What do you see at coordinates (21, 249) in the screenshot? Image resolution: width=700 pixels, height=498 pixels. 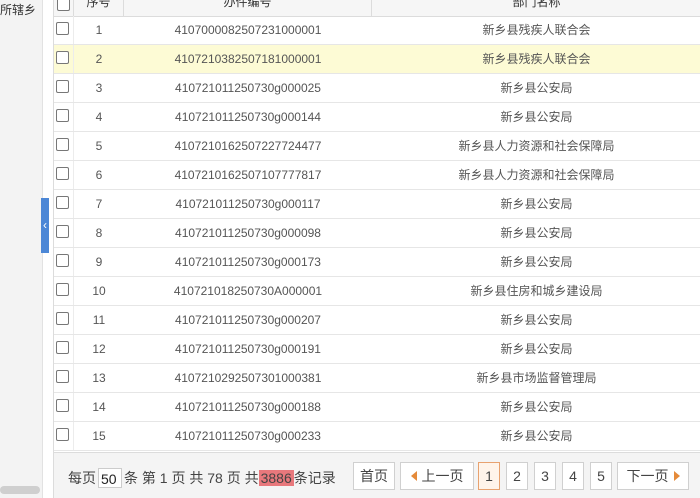 I see `left-panel: 所辖乡` at bounding box center [21, 249].